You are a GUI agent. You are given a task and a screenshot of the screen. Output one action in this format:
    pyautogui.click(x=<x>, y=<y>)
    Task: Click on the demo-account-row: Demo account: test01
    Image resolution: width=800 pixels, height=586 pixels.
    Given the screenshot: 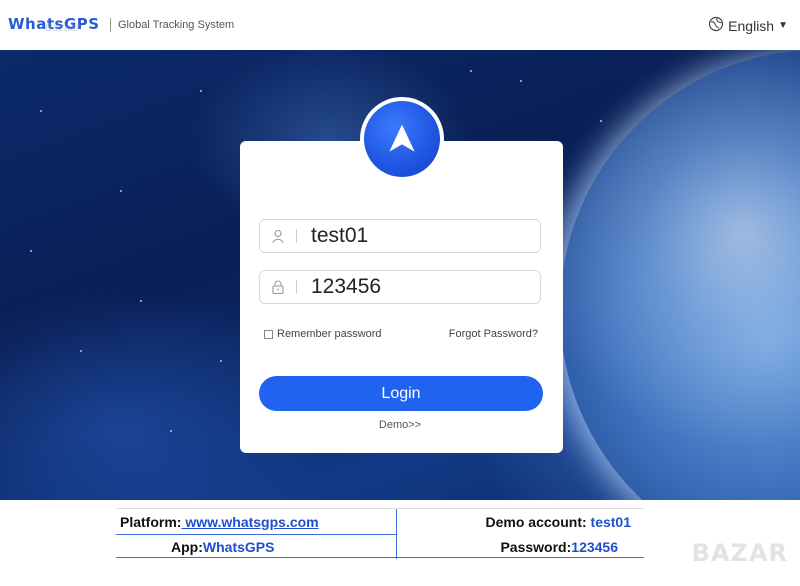 What is the action you would take?
    pyautogui.click(x=558, y=522)
    